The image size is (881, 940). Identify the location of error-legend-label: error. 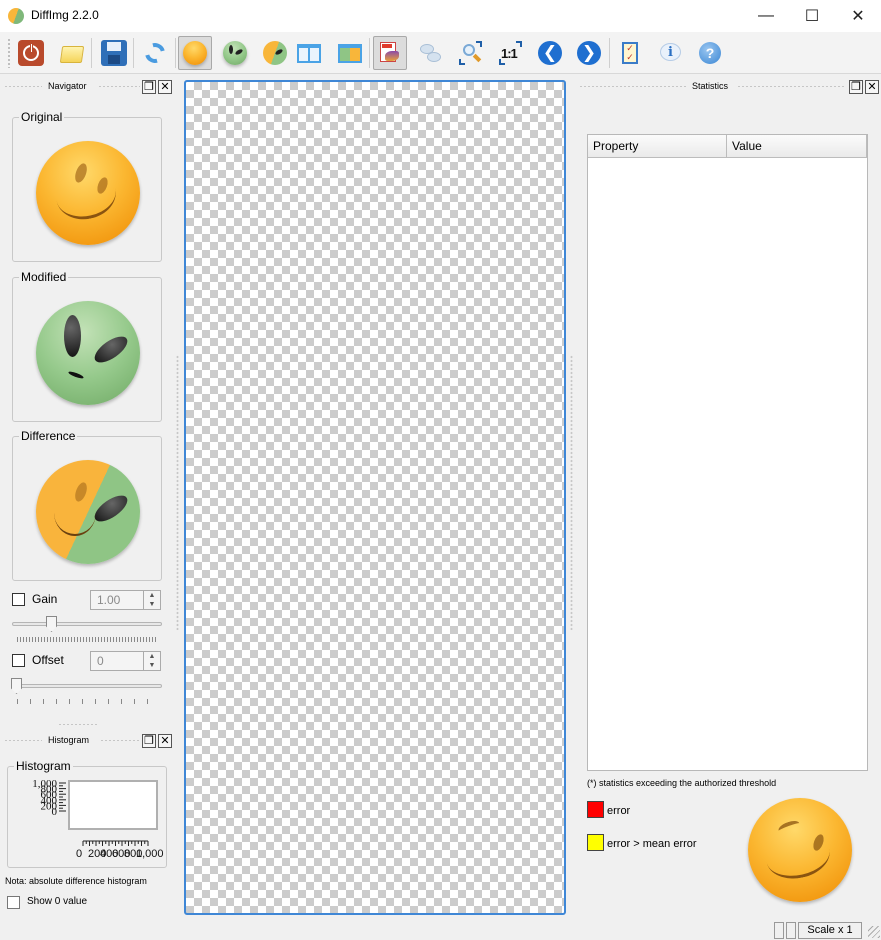
(619, 811).